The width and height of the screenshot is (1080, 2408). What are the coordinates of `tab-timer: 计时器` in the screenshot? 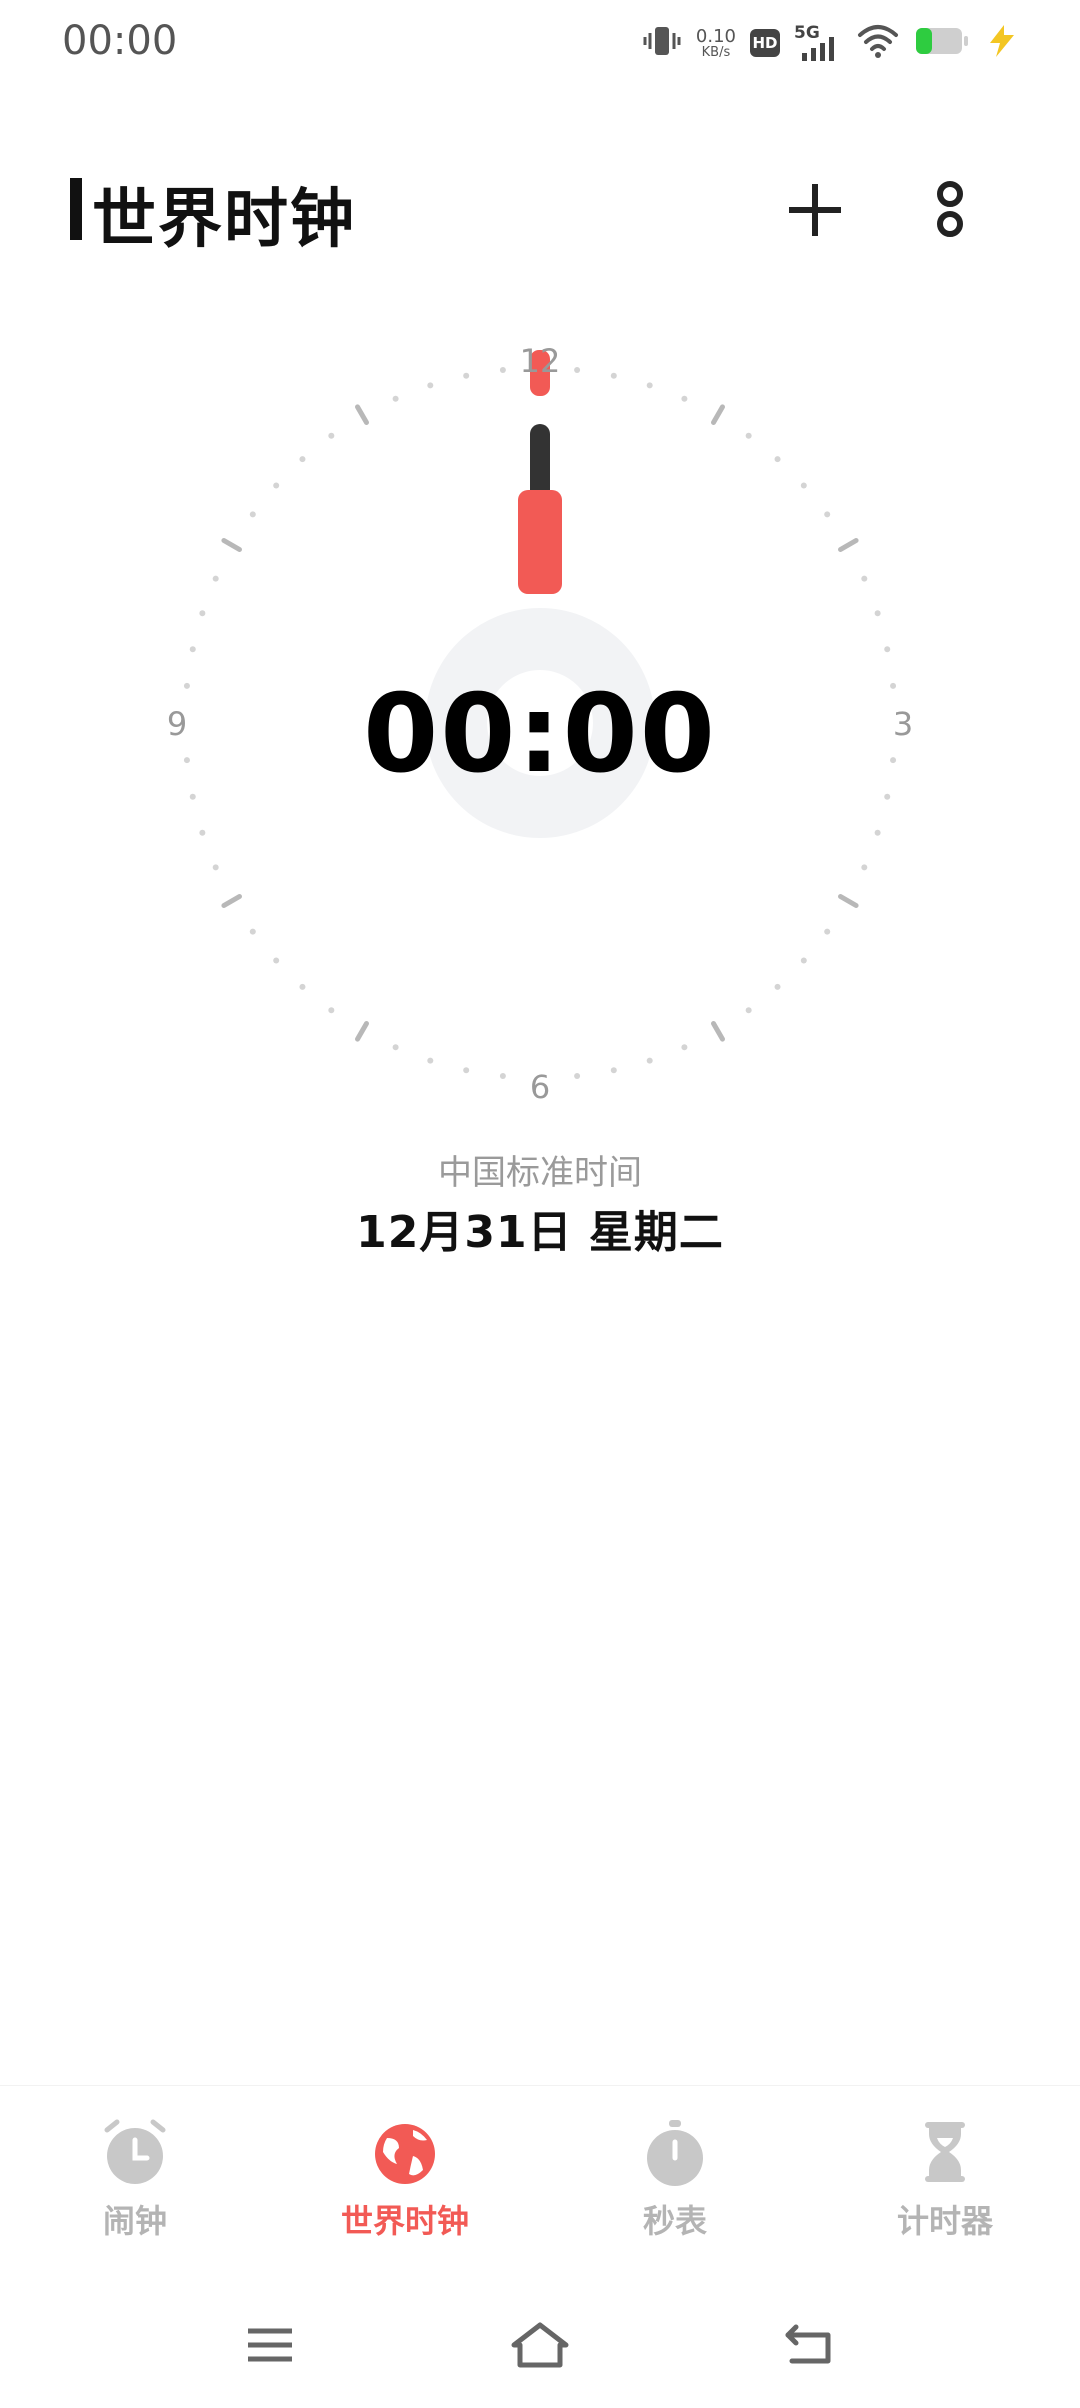 It's located at (945, 2191).